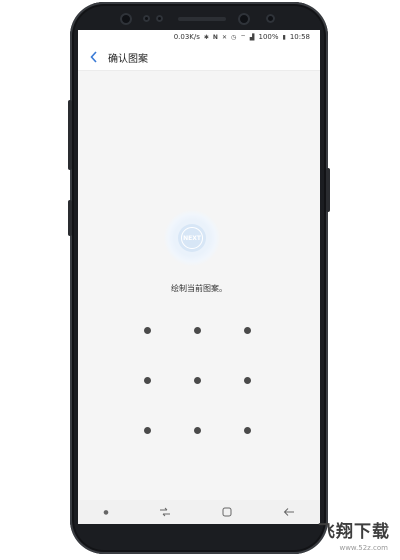 The image size is (400, 560). What do you see at coordinates (227, 512) in the screenshot?
I see `home-icon` at bounding box center [227, 512].